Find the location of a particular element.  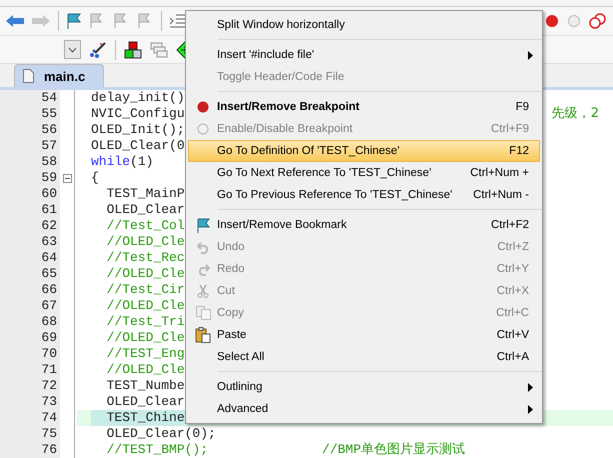

menu-item: Advanced is located at coordinates (364, 409).